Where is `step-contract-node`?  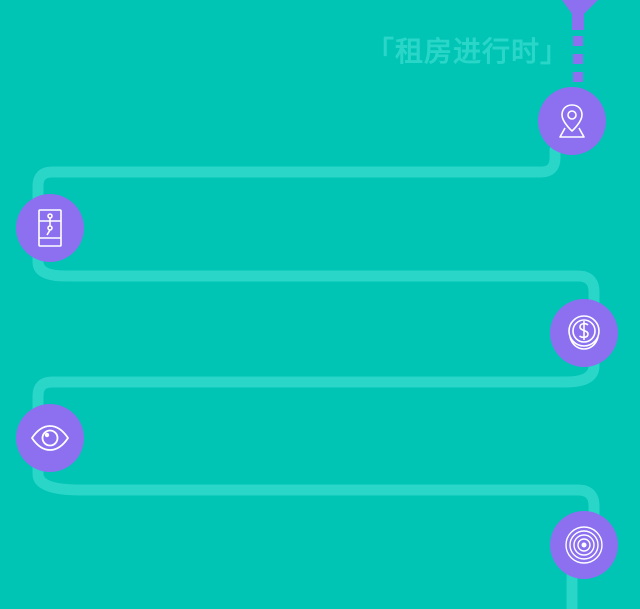 step-contract-node is located at coordinates (50, 228).